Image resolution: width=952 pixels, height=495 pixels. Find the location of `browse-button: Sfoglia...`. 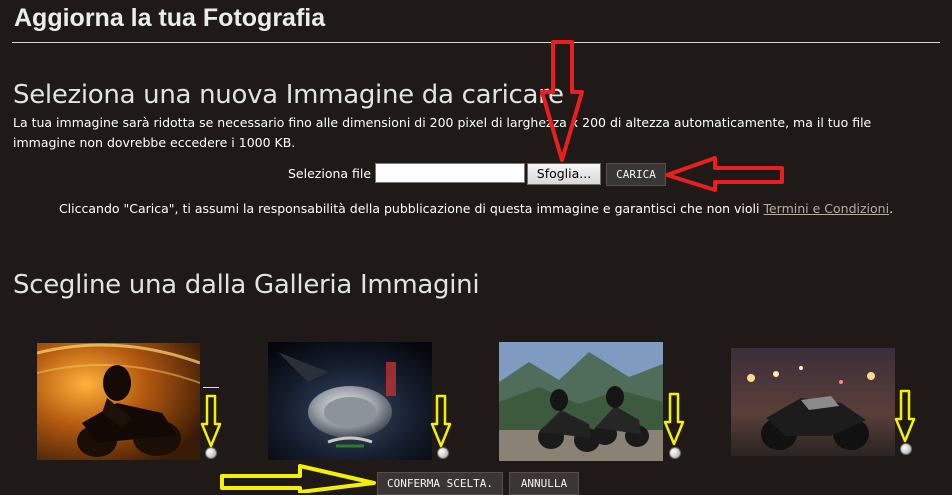

browse-button: Sfoglia... is located at coordinates (564, 174).